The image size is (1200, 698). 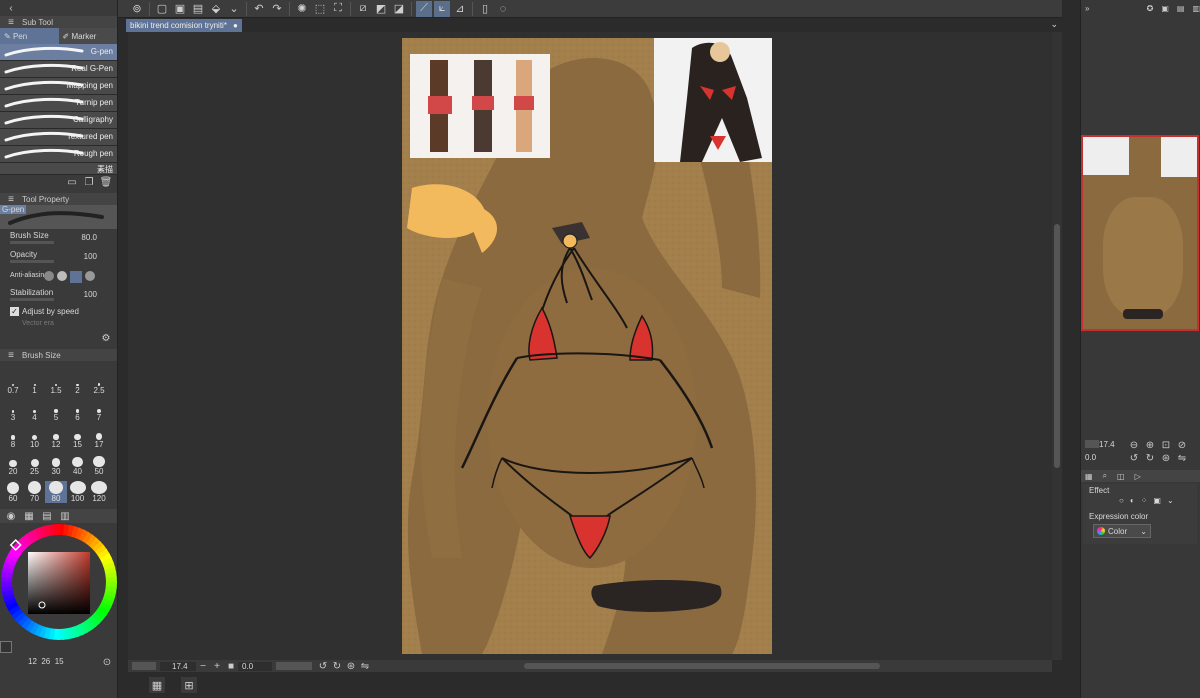 I want to click on color-mode-icon: ⊙, so click(x=107, y=662).